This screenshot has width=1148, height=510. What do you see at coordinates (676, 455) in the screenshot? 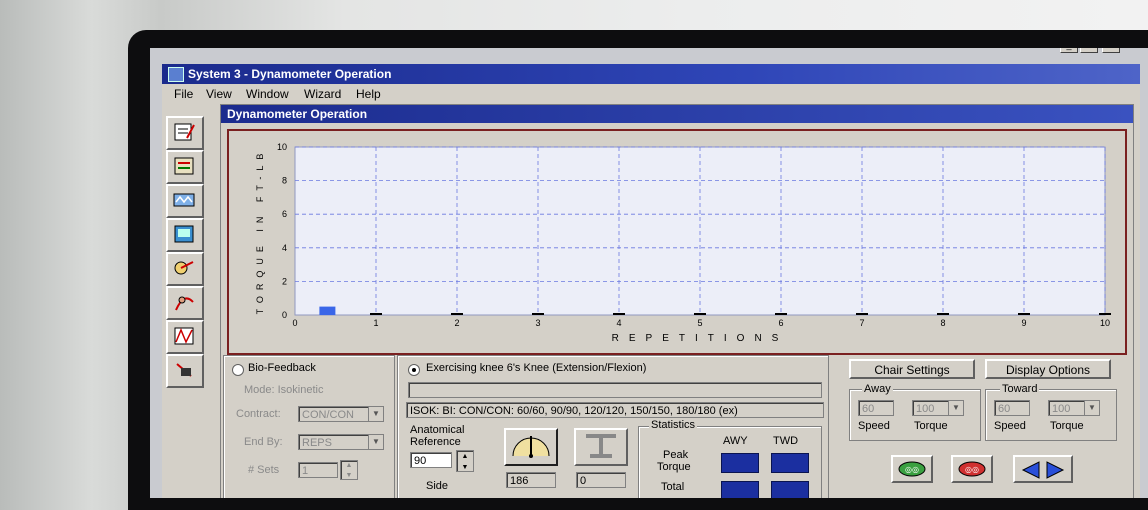
I see `peak-label: Peak` at bounding box center [676, 455].